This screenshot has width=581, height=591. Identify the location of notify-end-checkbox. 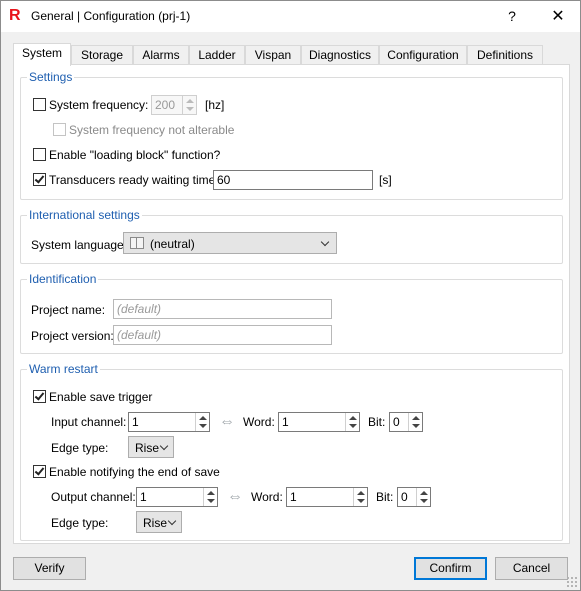
(39, 471).